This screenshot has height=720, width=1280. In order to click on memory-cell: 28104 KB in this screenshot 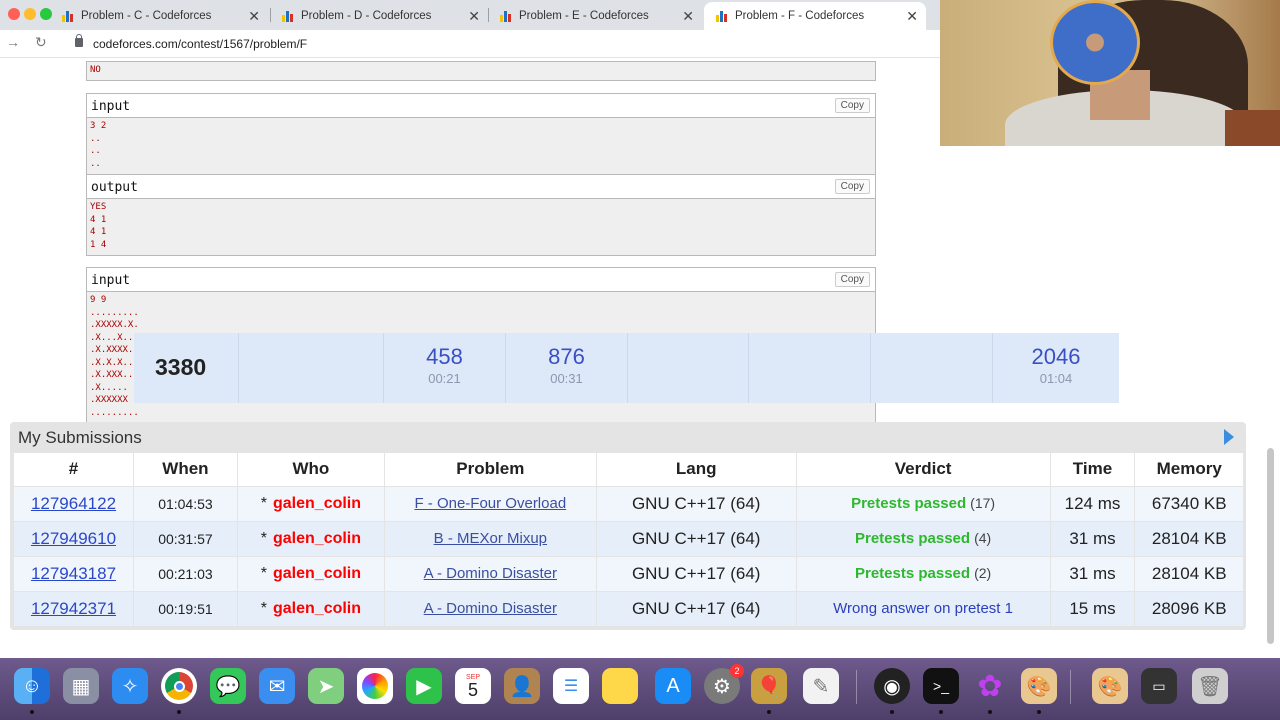, I will do `click(1188, 573)`.